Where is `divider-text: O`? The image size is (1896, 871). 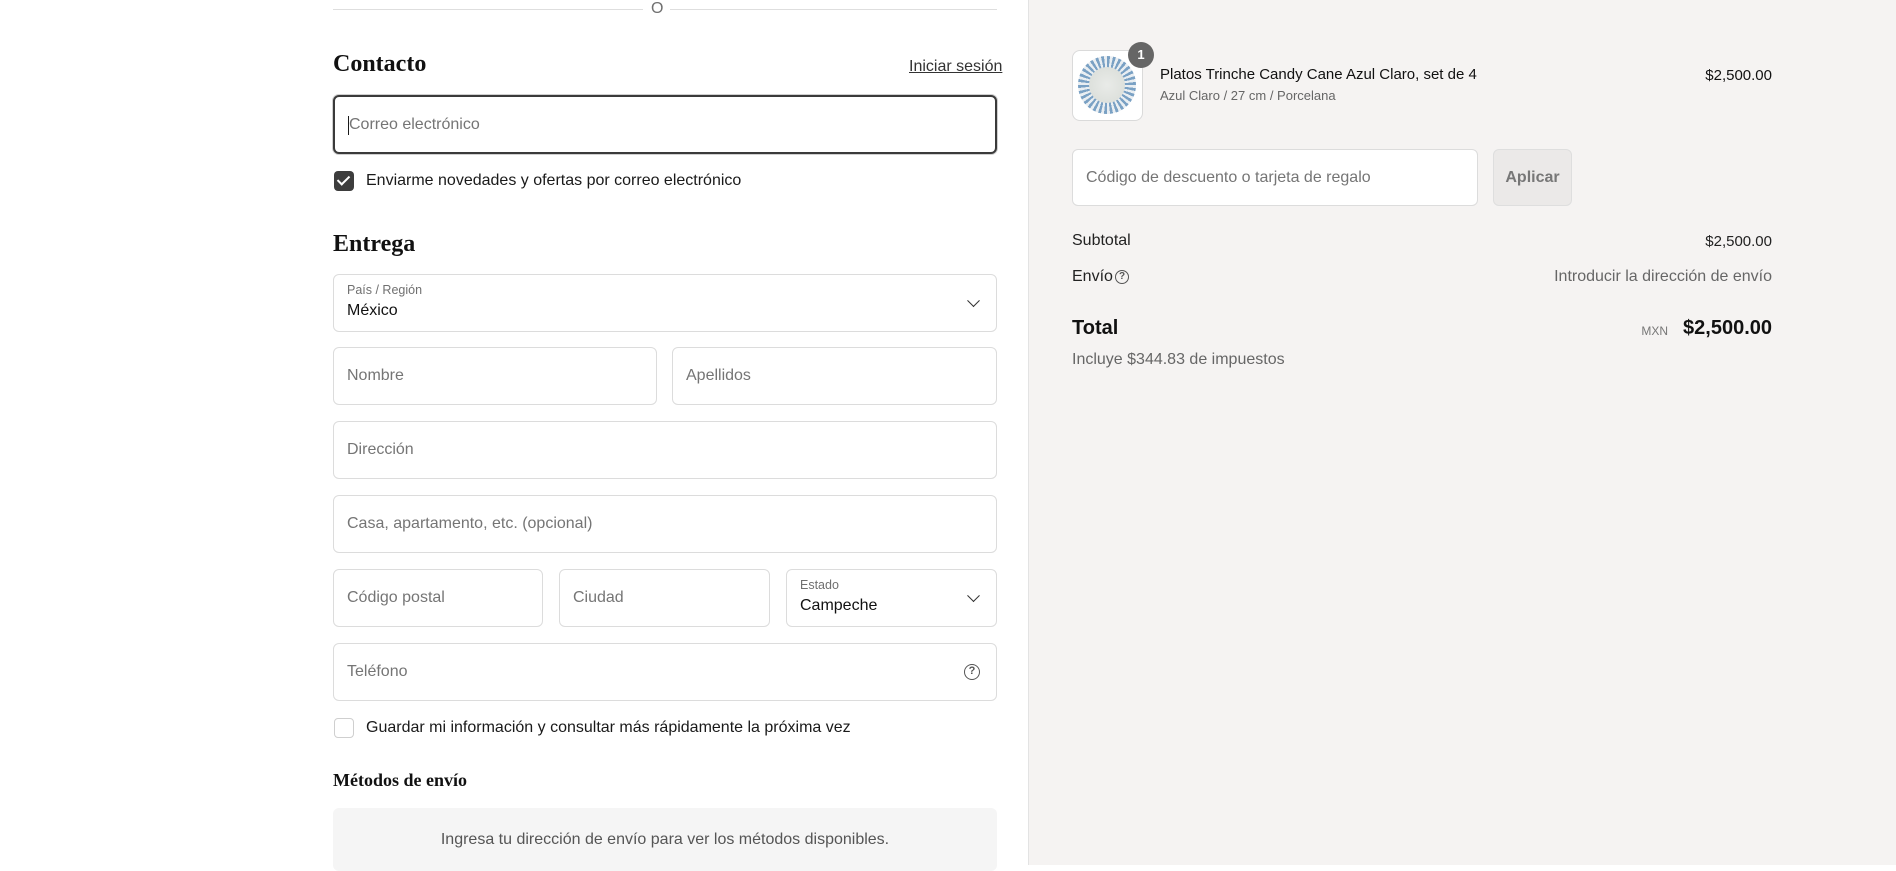
divider-text: O is located at coordinates (657, 8).